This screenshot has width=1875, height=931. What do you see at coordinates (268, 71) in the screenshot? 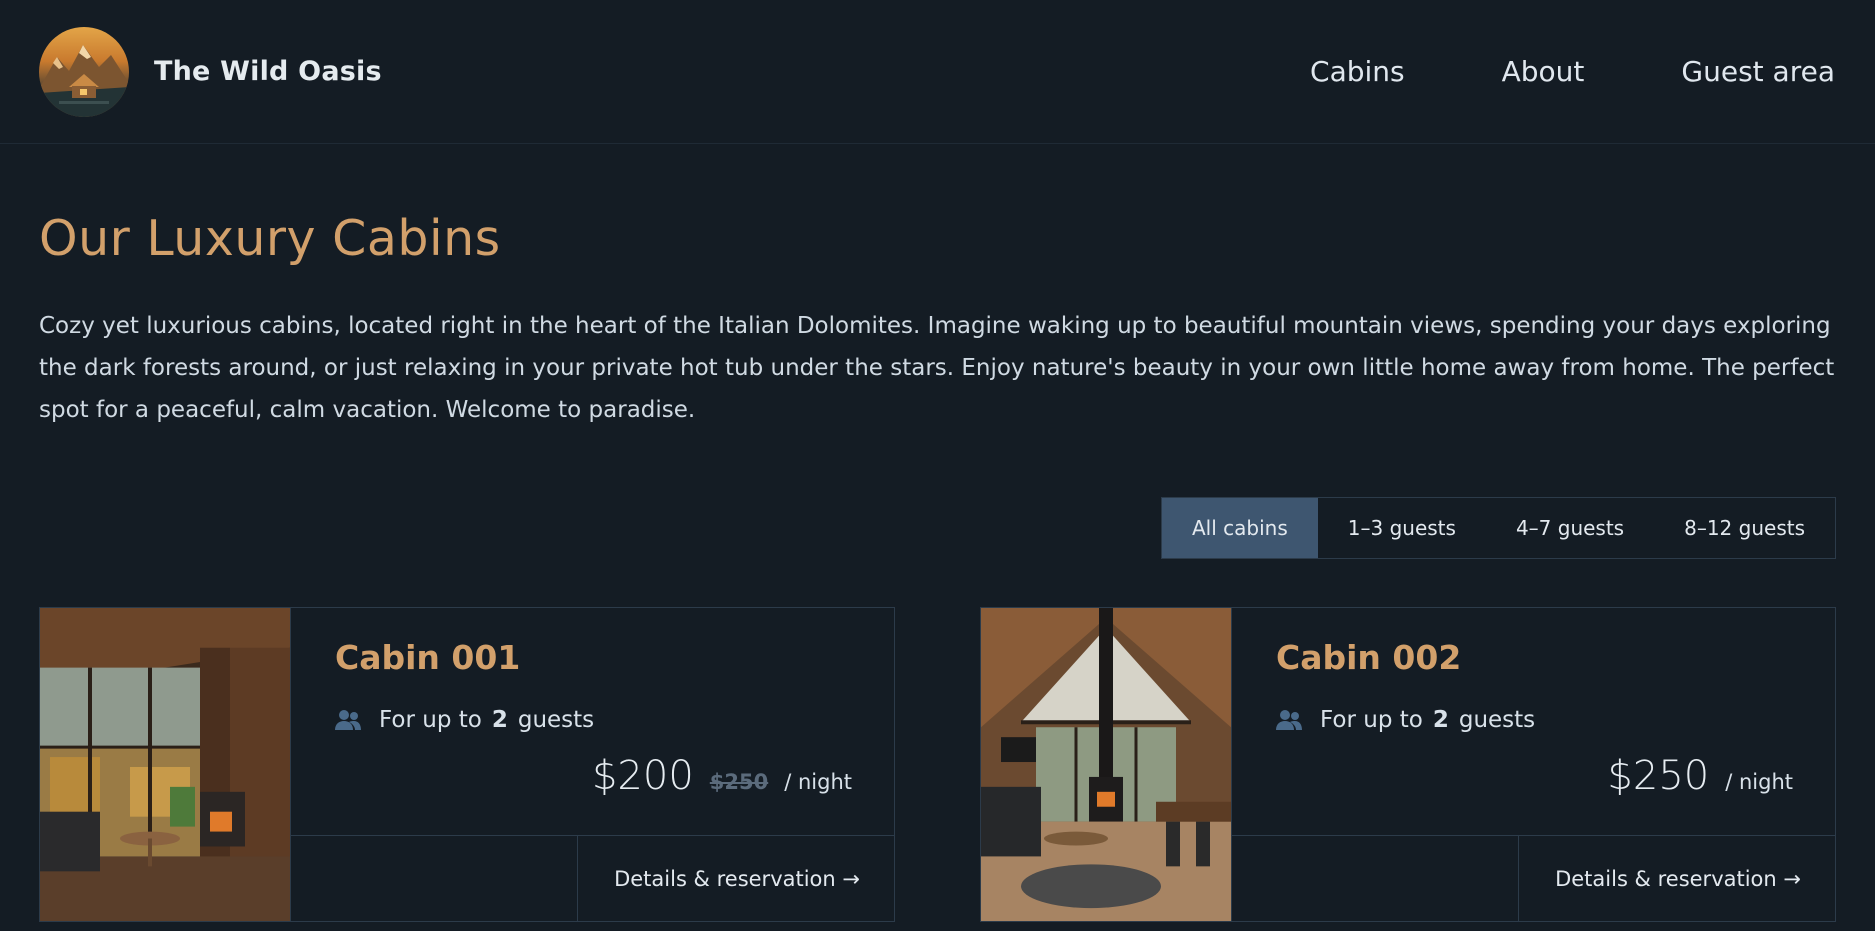
I see `brand-name: The Wild Oasis` at bounding box center [268, 71].